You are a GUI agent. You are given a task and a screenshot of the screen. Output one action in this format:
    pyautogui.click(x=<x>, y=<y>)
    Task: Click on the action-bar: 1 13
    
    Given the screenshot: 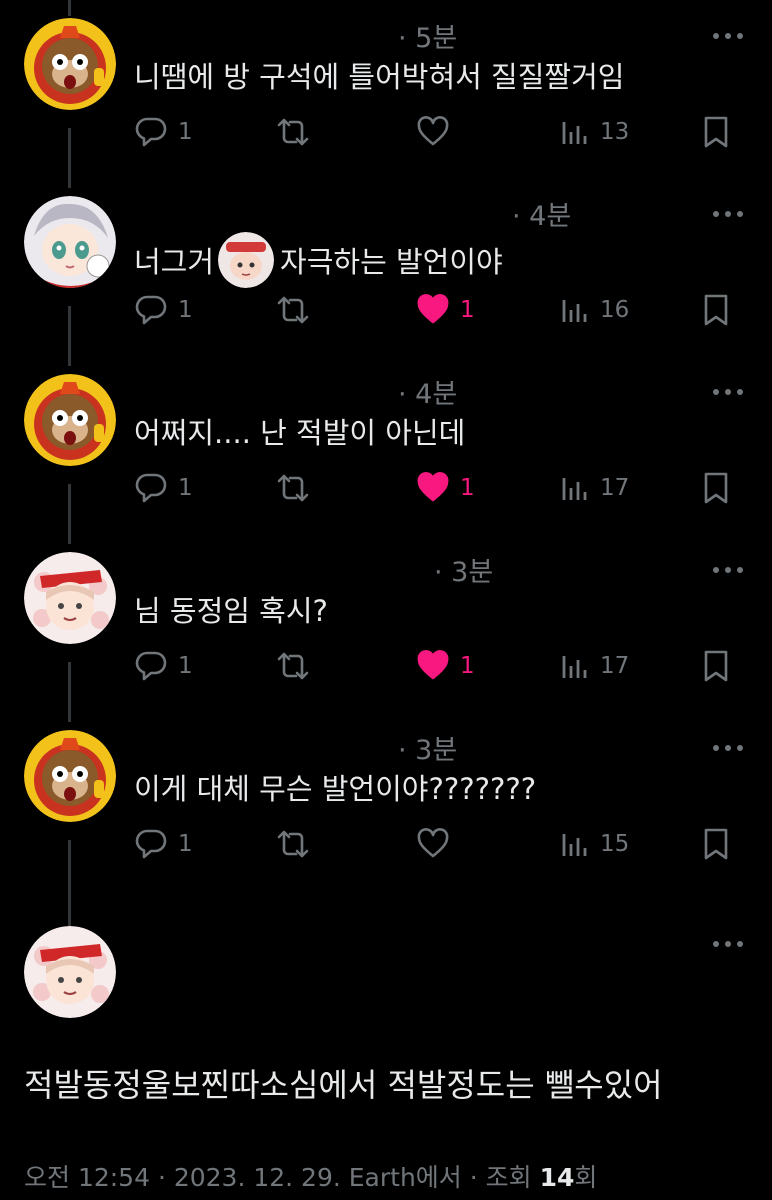 What is the action you would take?
    pyautogui.click(x=386, y=132)
    